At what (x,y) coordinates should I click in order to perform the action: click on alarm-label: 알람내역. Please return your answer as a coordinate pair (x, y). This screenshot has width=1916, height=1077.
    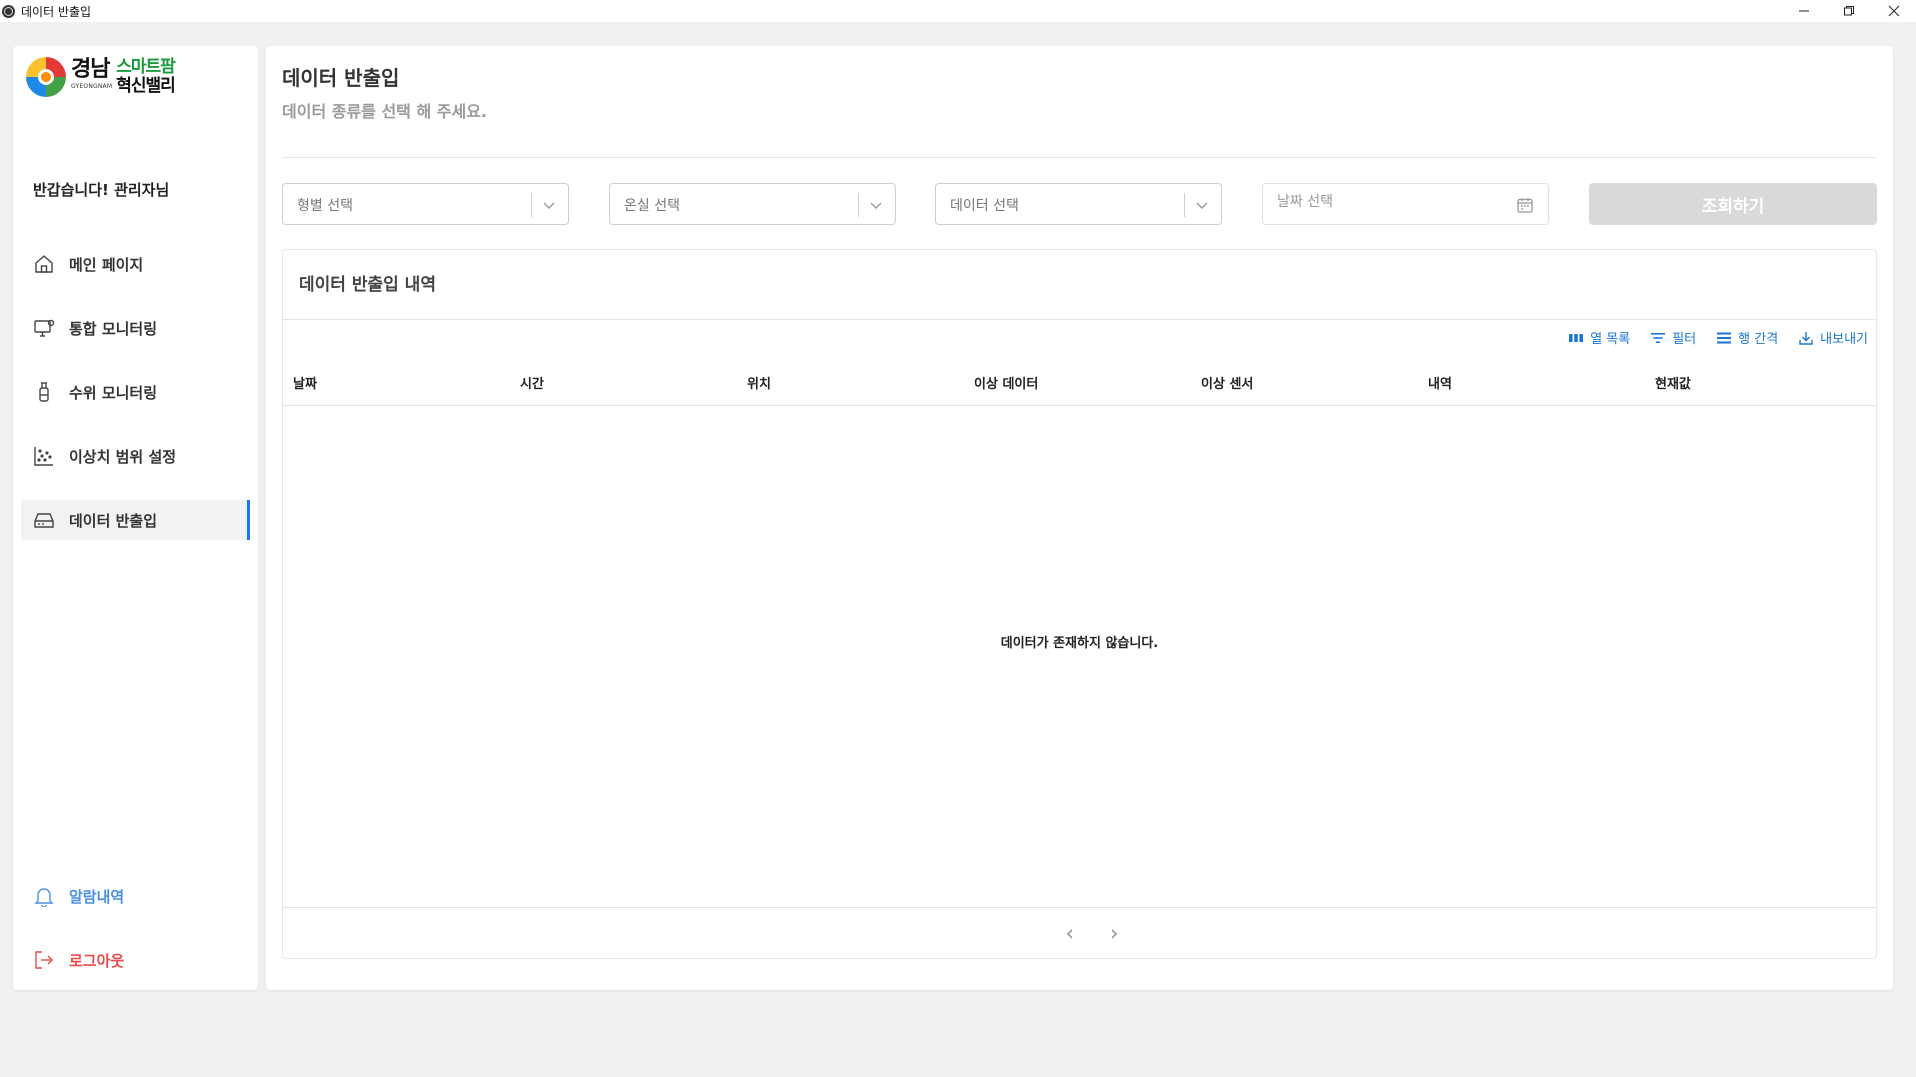
    Looking at the image, I should click on (97, 896).